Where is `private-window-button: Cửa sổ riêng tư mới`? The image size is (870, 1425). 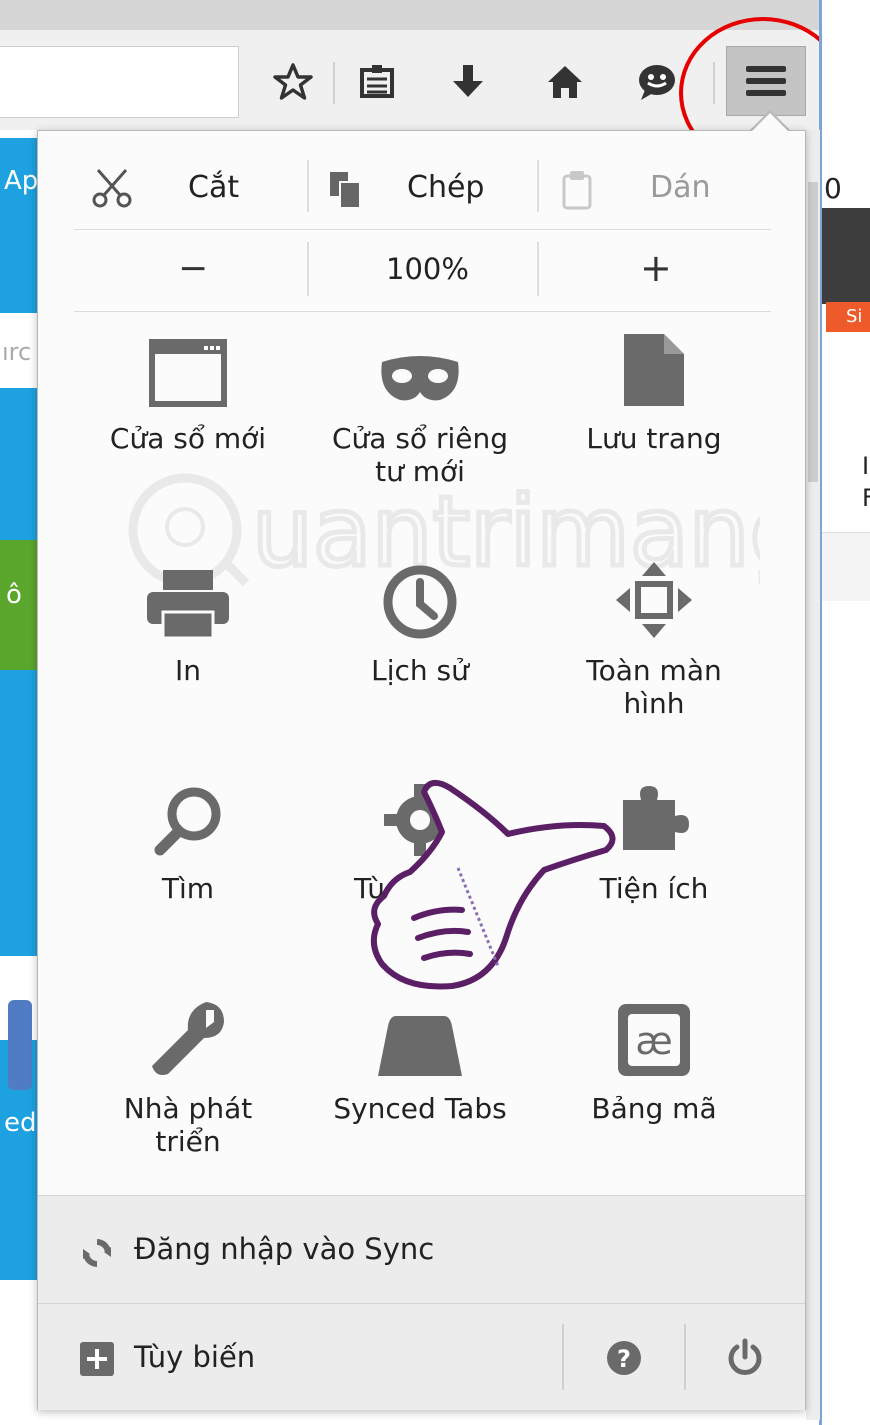 private-window-button: Cửa sổ riêng tư mới is located at coordinates (420, 393).